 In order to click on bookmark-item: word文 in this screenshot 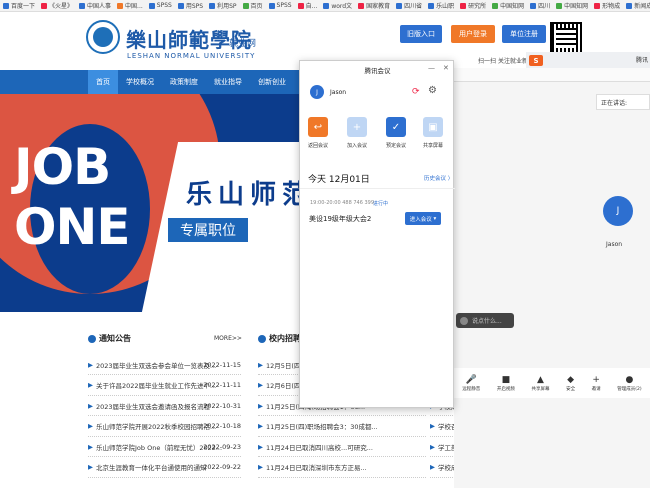, I will do `click(337, 5)`.